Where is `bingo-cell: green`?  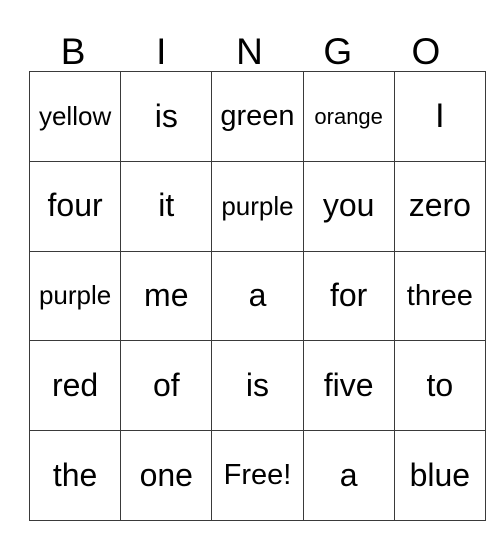
bingo-cell: green is located at coordinates (257, 116).